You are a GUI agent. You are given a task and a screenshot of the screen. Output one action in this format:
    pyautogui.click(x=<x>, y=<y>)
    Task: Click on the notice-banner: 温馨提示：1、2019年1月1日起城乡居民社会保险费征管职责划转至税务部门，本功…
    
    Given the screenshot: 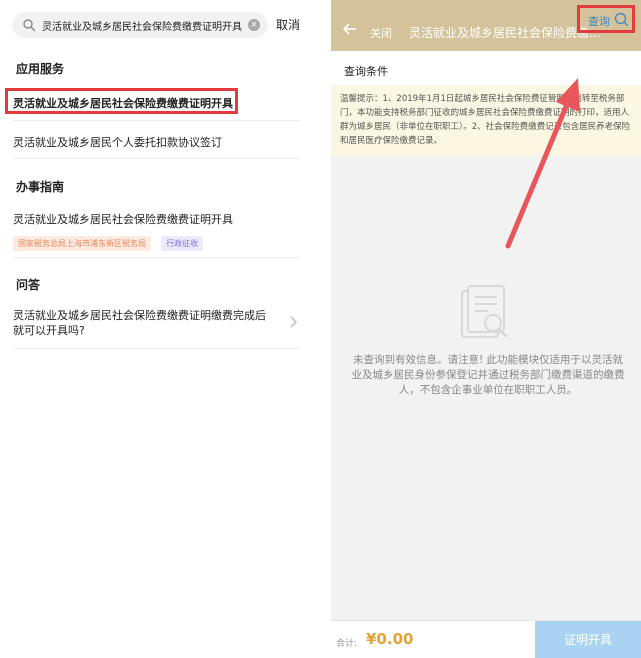 What is the action you would take?
    pyautogui.click(x=486, y=121)
    